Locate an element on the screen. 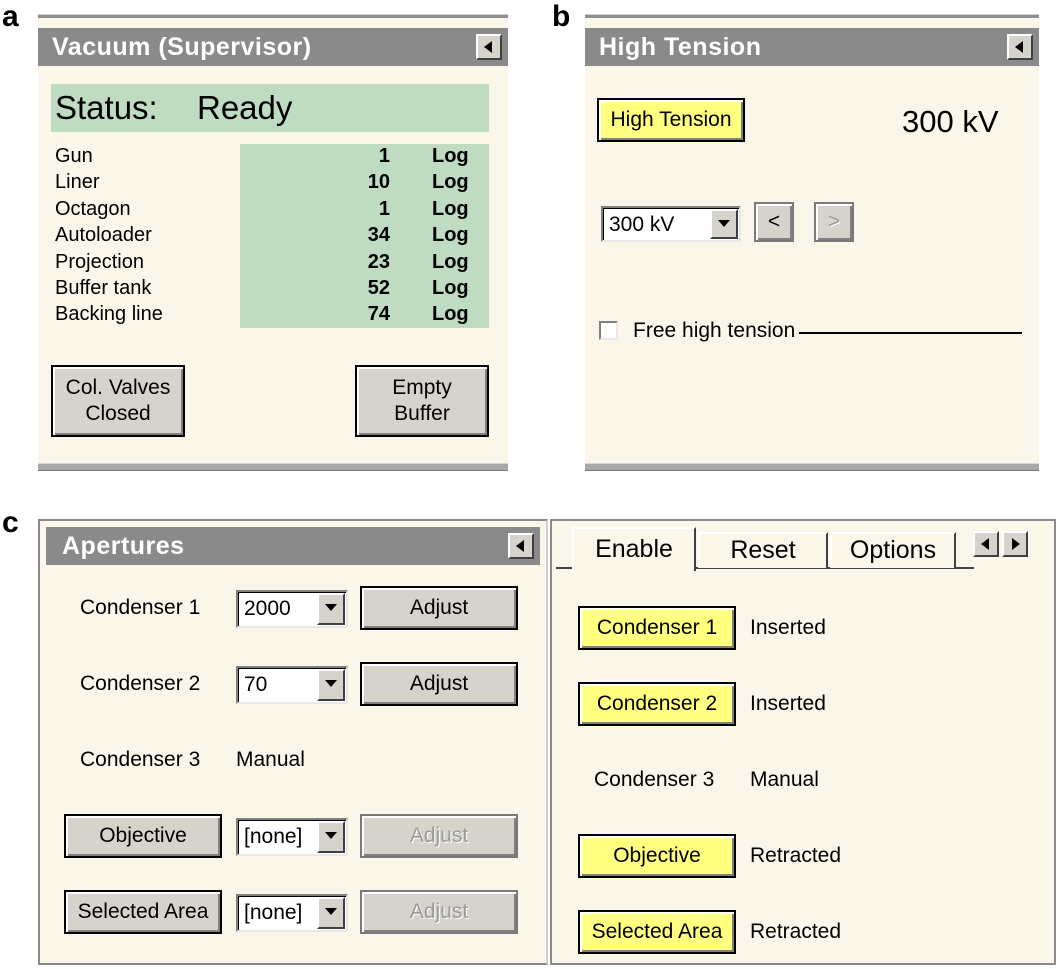 Image resolution: width=1058 pixels, height=969 pixels. gauge-name: Buffer tank is located at coordinates (103, 288).